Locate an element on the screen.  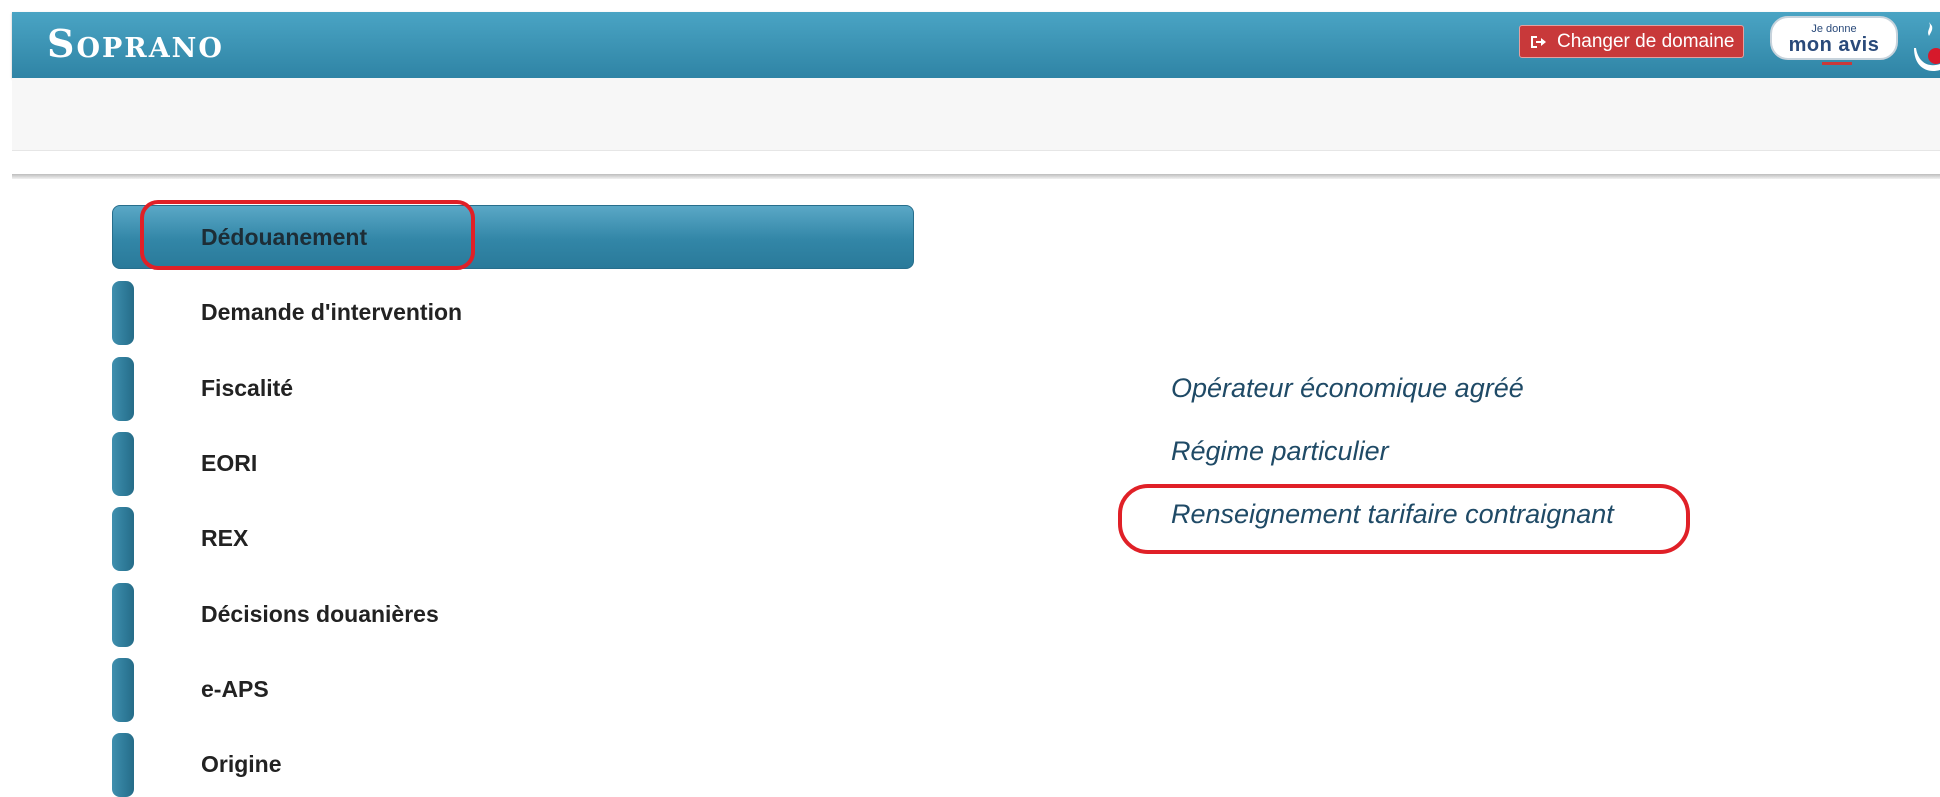
sub-header-bar is located at coordinates (976, 114).